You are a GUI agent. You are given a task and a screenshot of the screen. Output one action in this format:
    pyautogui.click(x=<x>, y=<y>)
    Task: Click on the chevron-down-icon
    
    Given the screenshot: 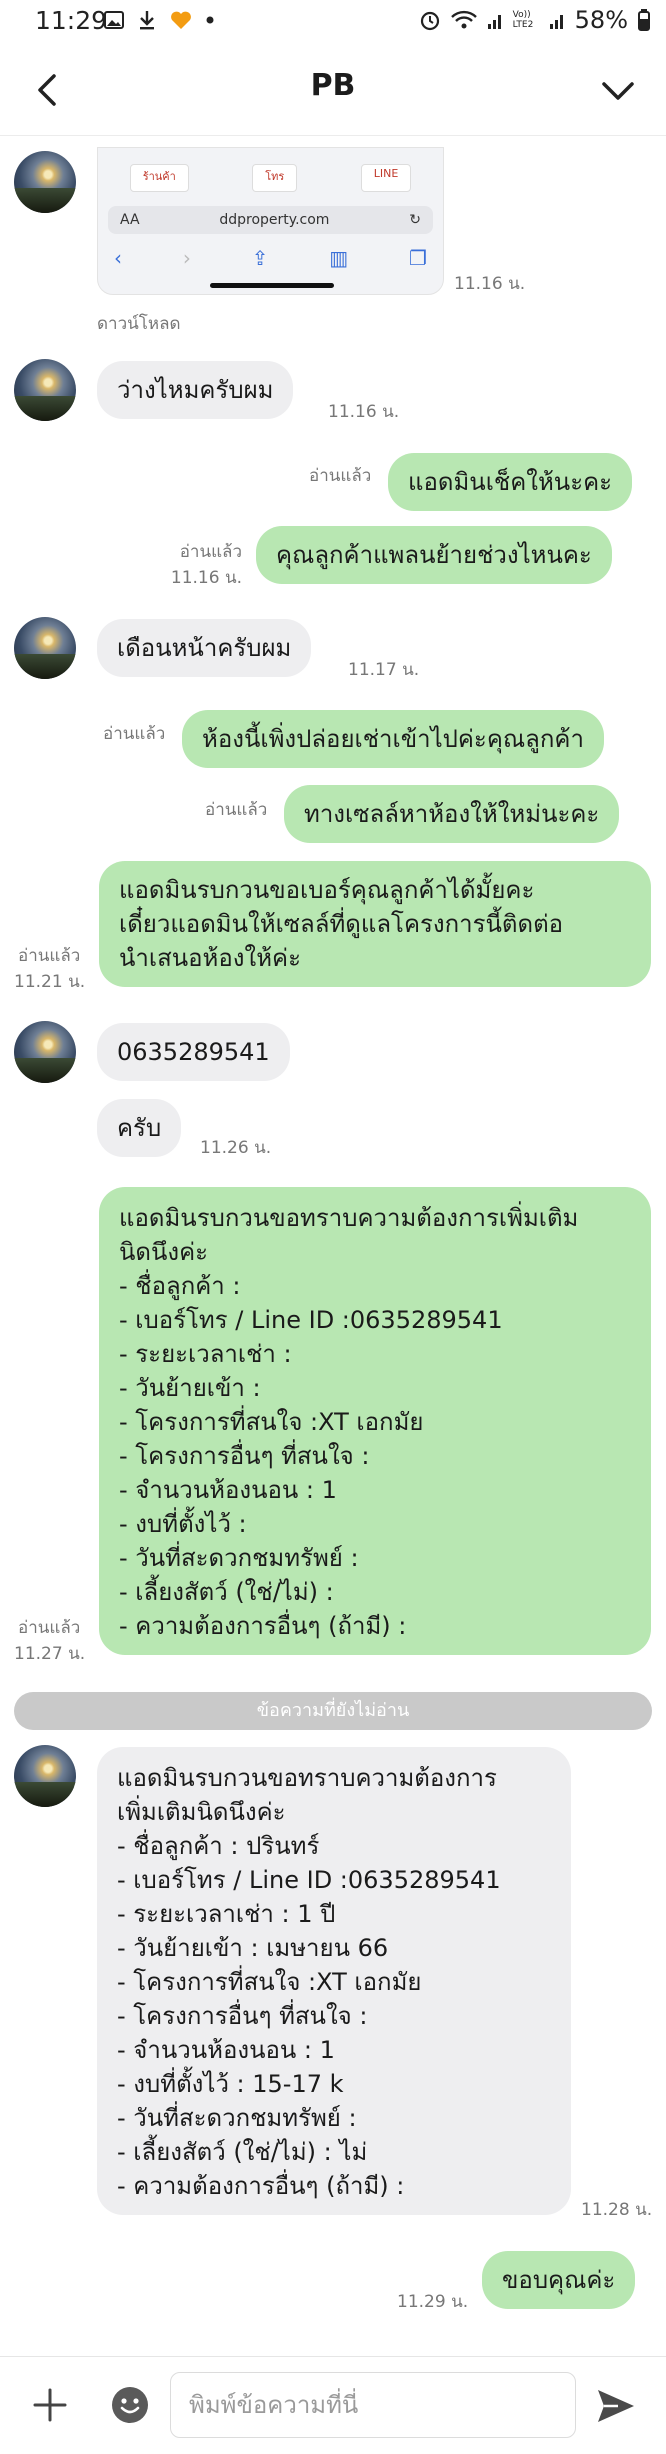 What is the action you would take?
    pyautogui.click(x=618, y=90)
    